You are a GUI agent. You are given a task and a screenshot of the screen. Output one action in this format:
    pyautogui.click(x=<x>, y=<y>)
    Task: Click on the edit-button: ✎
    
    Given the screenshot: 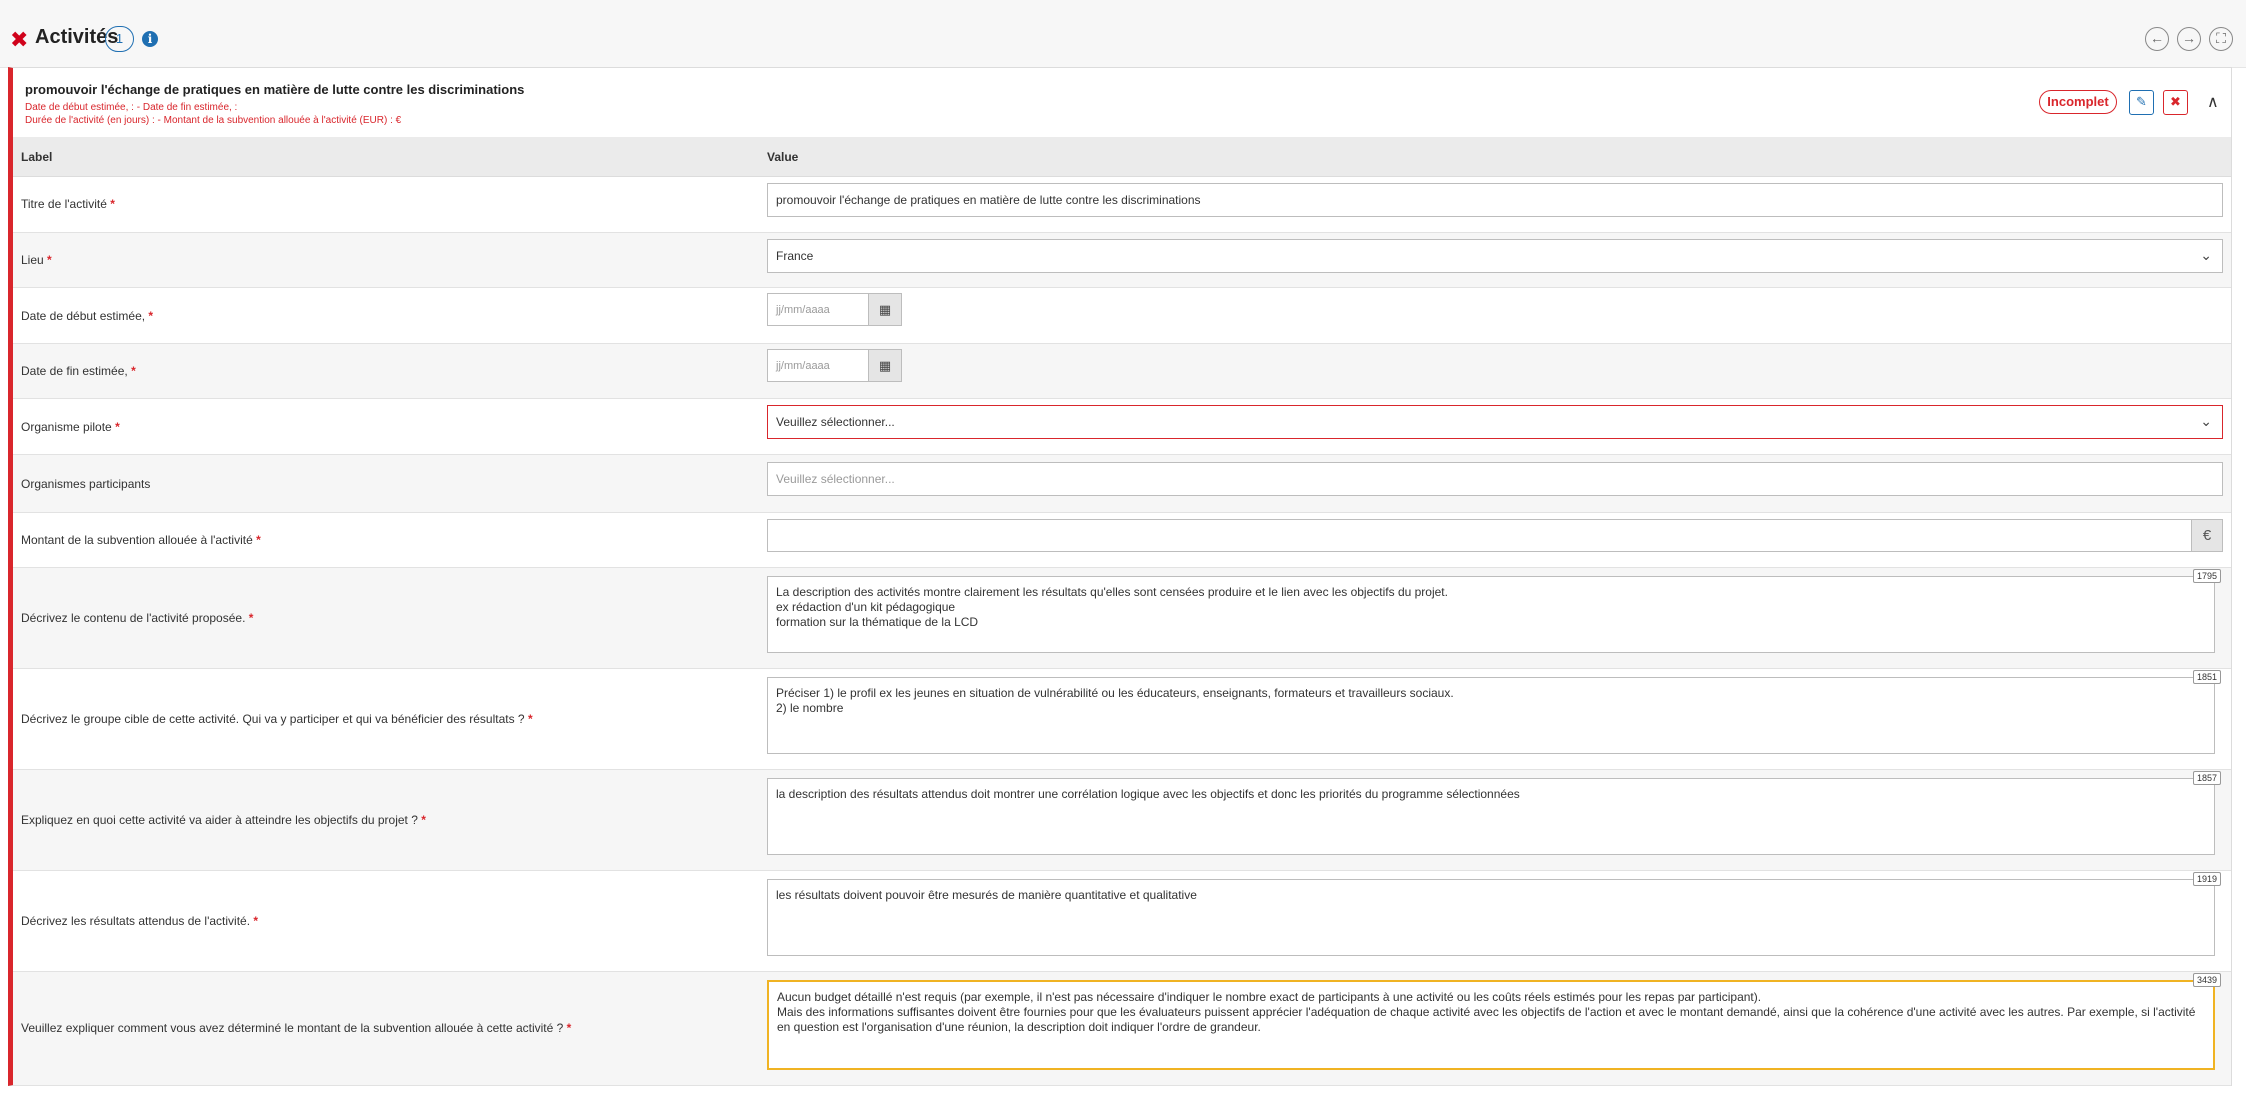 What is the action you would take?
    pyautogui.click(x=2141, y=102)
    